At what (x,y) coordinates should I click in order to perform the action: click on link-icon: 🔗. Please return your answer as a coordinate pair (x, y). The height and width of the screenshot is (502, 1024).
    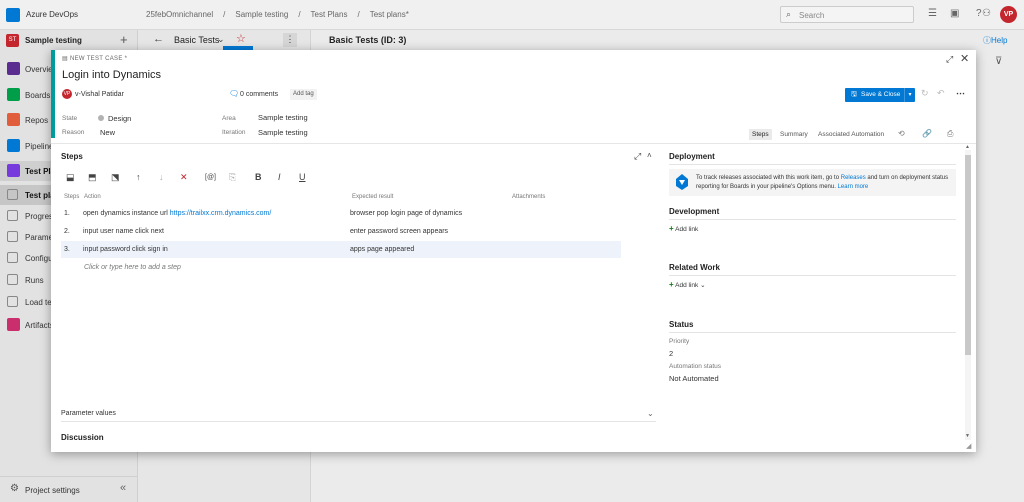
    Looking at the image, I should click on (927, 133).